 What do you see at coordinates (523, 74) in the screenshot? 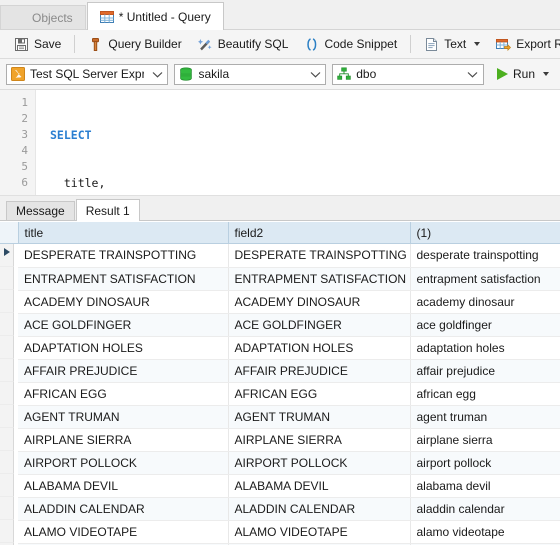
I see `run-button: Run` at bounding box center [523, 74].